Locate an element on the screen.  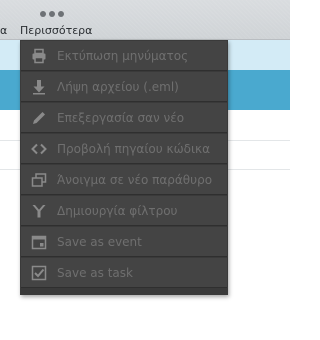
menu-item-label: Δημιουργία φίλτρου is located at coordinates (117, 210).